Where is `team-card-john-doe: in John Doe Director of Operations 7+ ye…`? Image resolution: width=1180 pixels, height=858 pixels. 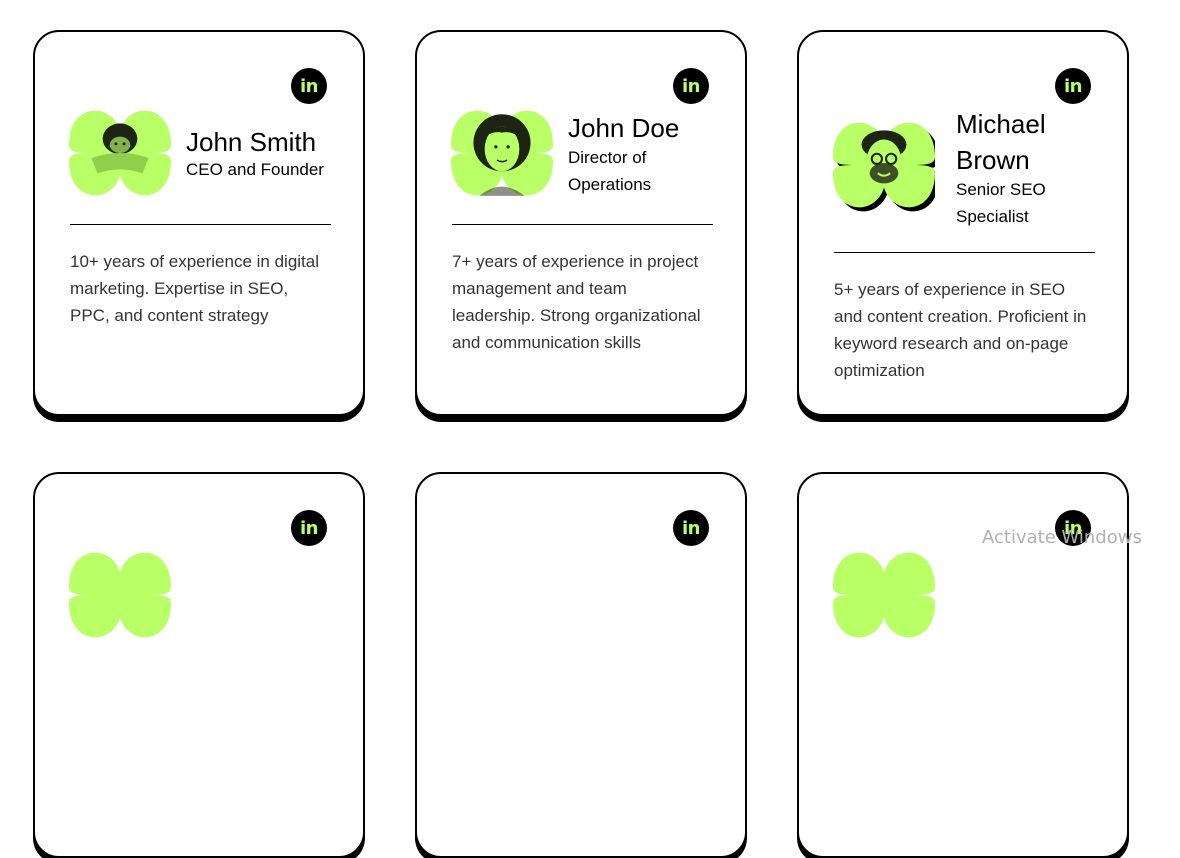 team-card-john-doe: in John Doe Director of Operations 7+ ye… is located at coordinates (581, 223).